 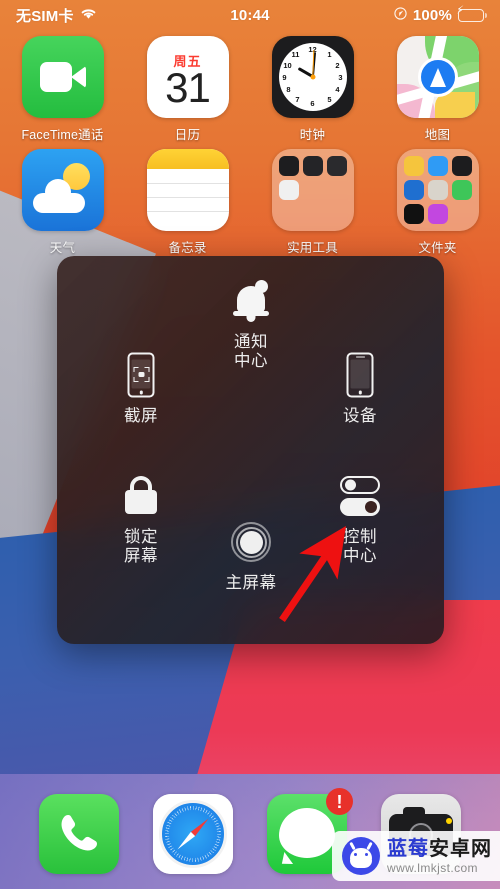 I want to click on assistive-item-control-center: 控制 中心, so click(x=360, y=519).